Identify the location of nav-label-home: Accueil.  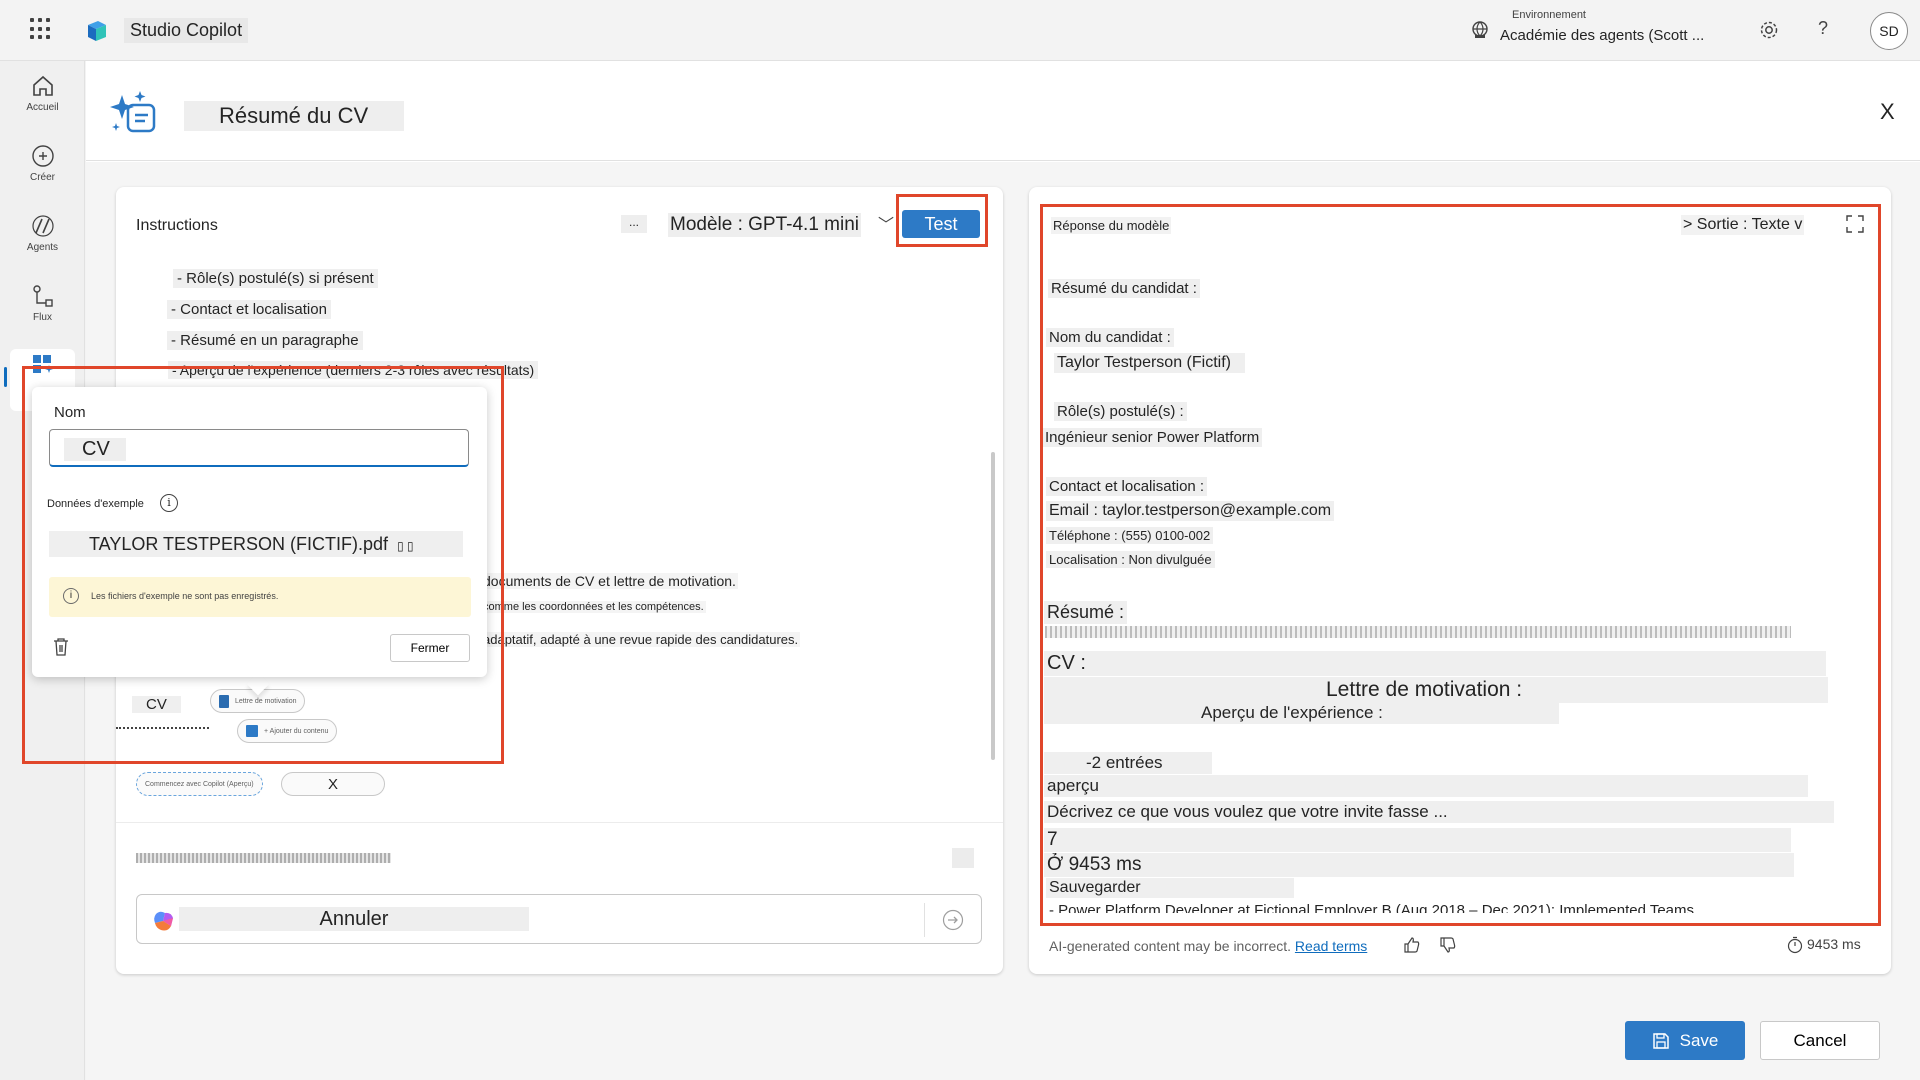
(42, 107).